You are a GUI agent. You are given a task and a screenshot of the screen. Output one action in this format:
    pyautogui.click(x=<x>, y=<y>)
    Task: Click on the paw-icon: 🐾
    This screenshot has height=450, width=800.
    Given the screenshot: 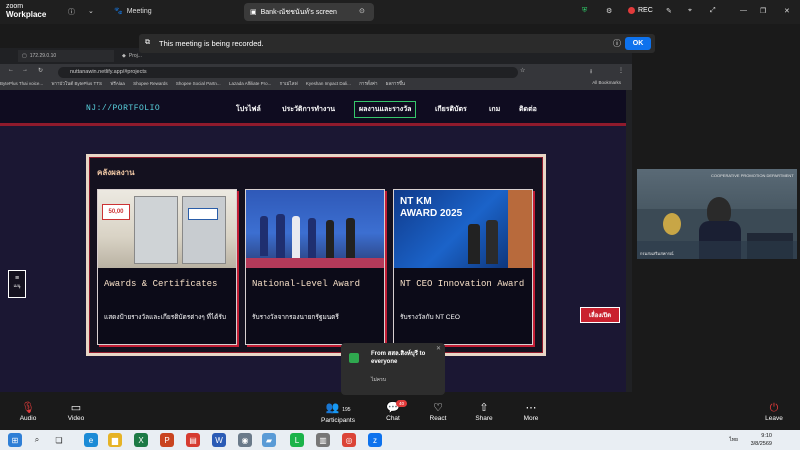 What is the action you would take?
    pyautogui.click(x=118, y=11)
    